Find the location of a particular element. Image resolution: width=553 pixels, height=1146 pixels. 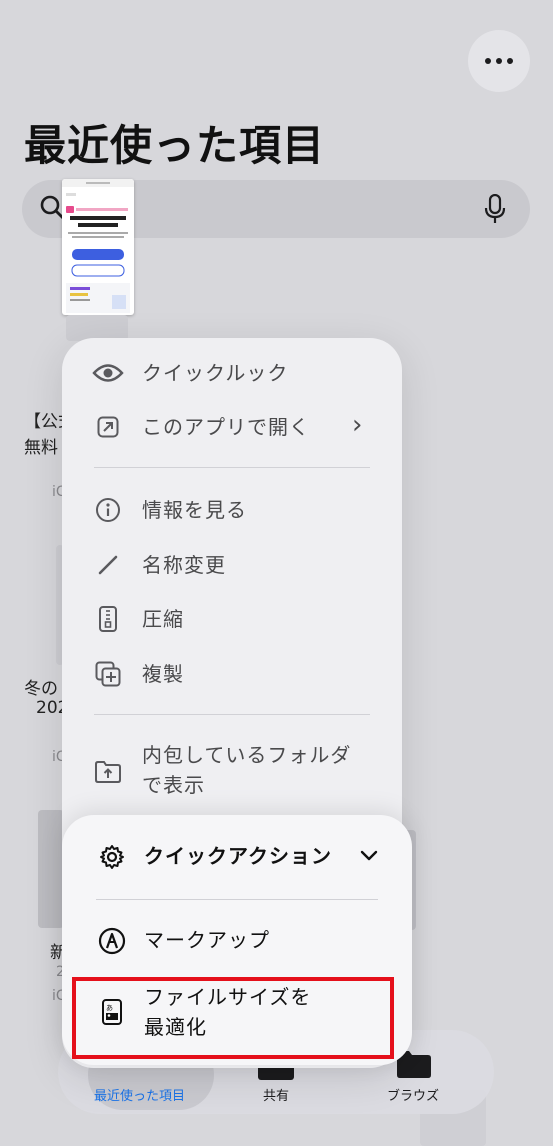

chevron-right-icon: › is located at coordinates (357, 425).